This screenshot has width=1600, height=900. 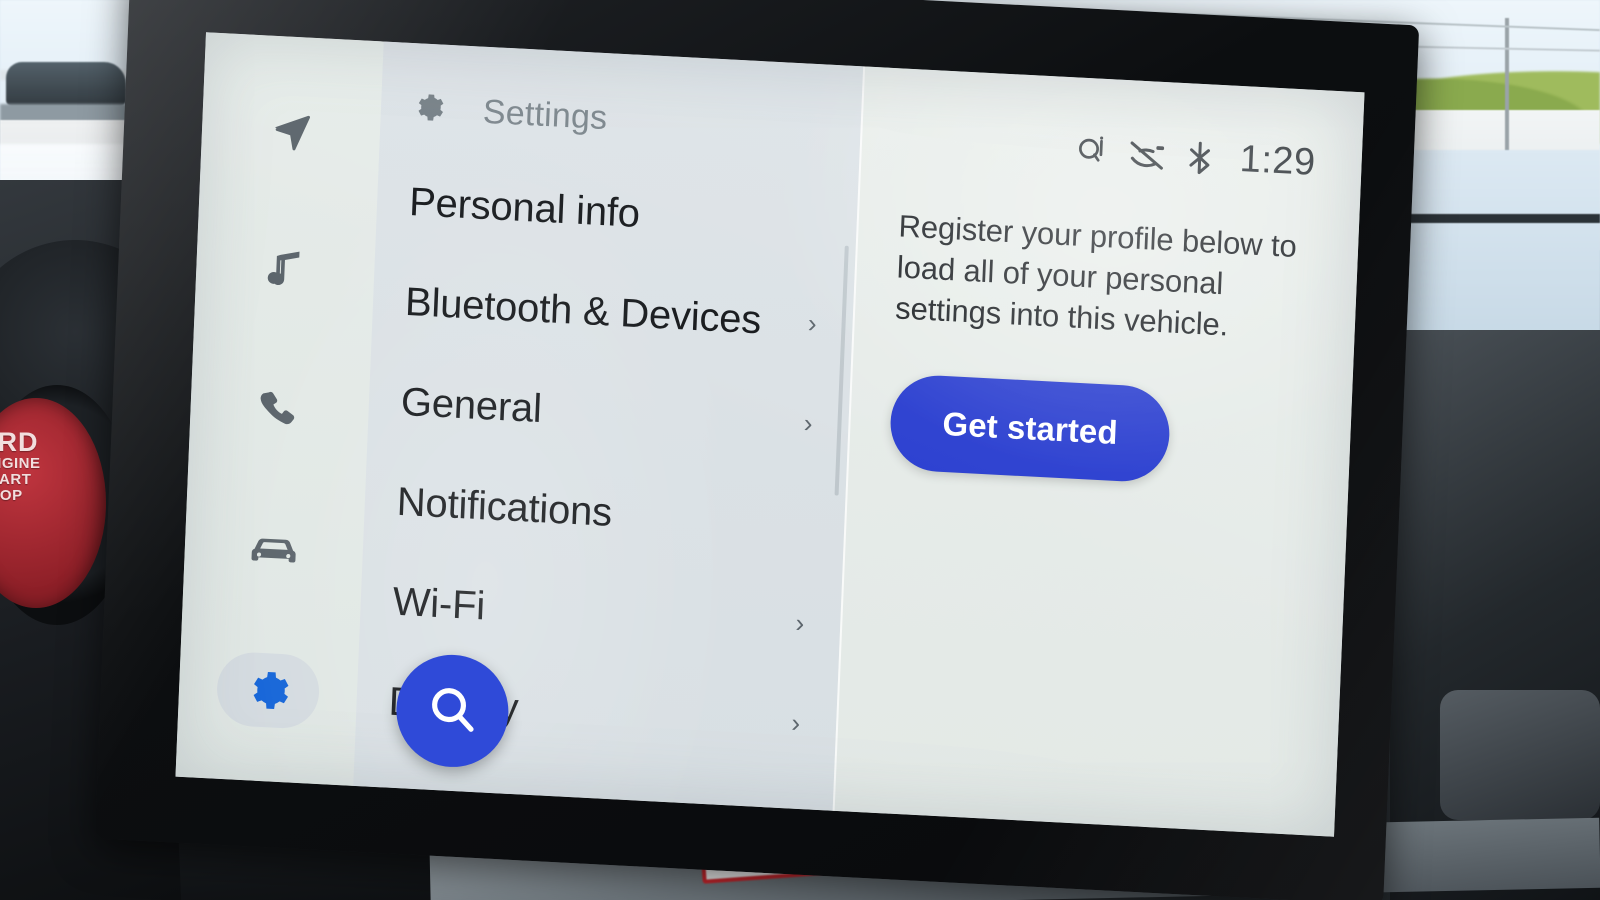 I want to click on stop-text: STOP, so click(x=11, y=495).